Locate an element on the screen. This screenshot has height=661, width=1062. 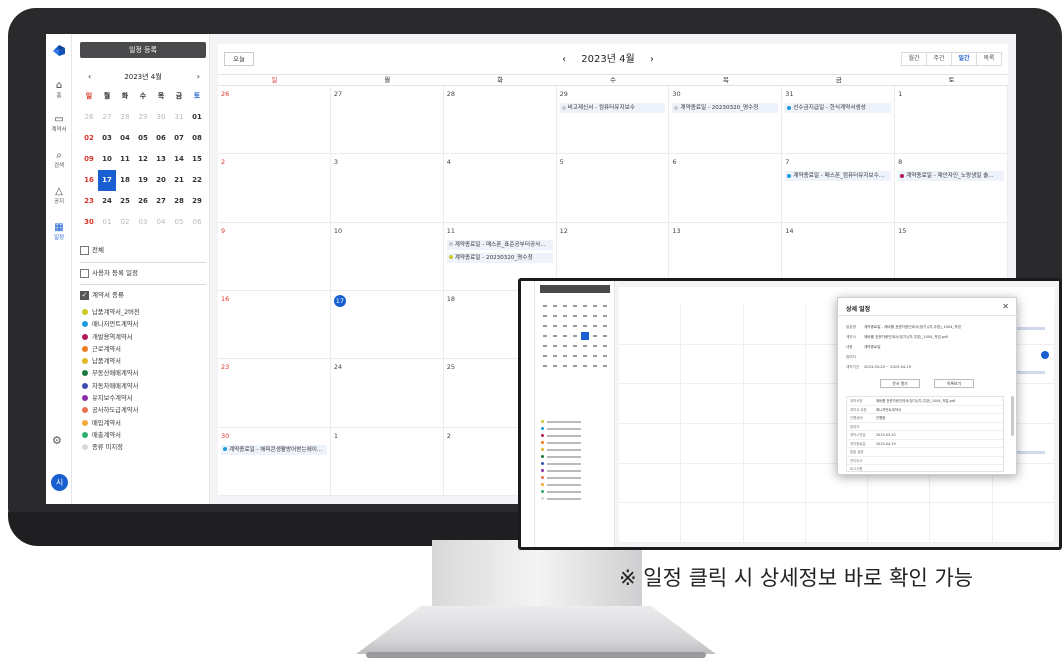
calendar-day-cell: 9 is located at coordinates (274, 256).